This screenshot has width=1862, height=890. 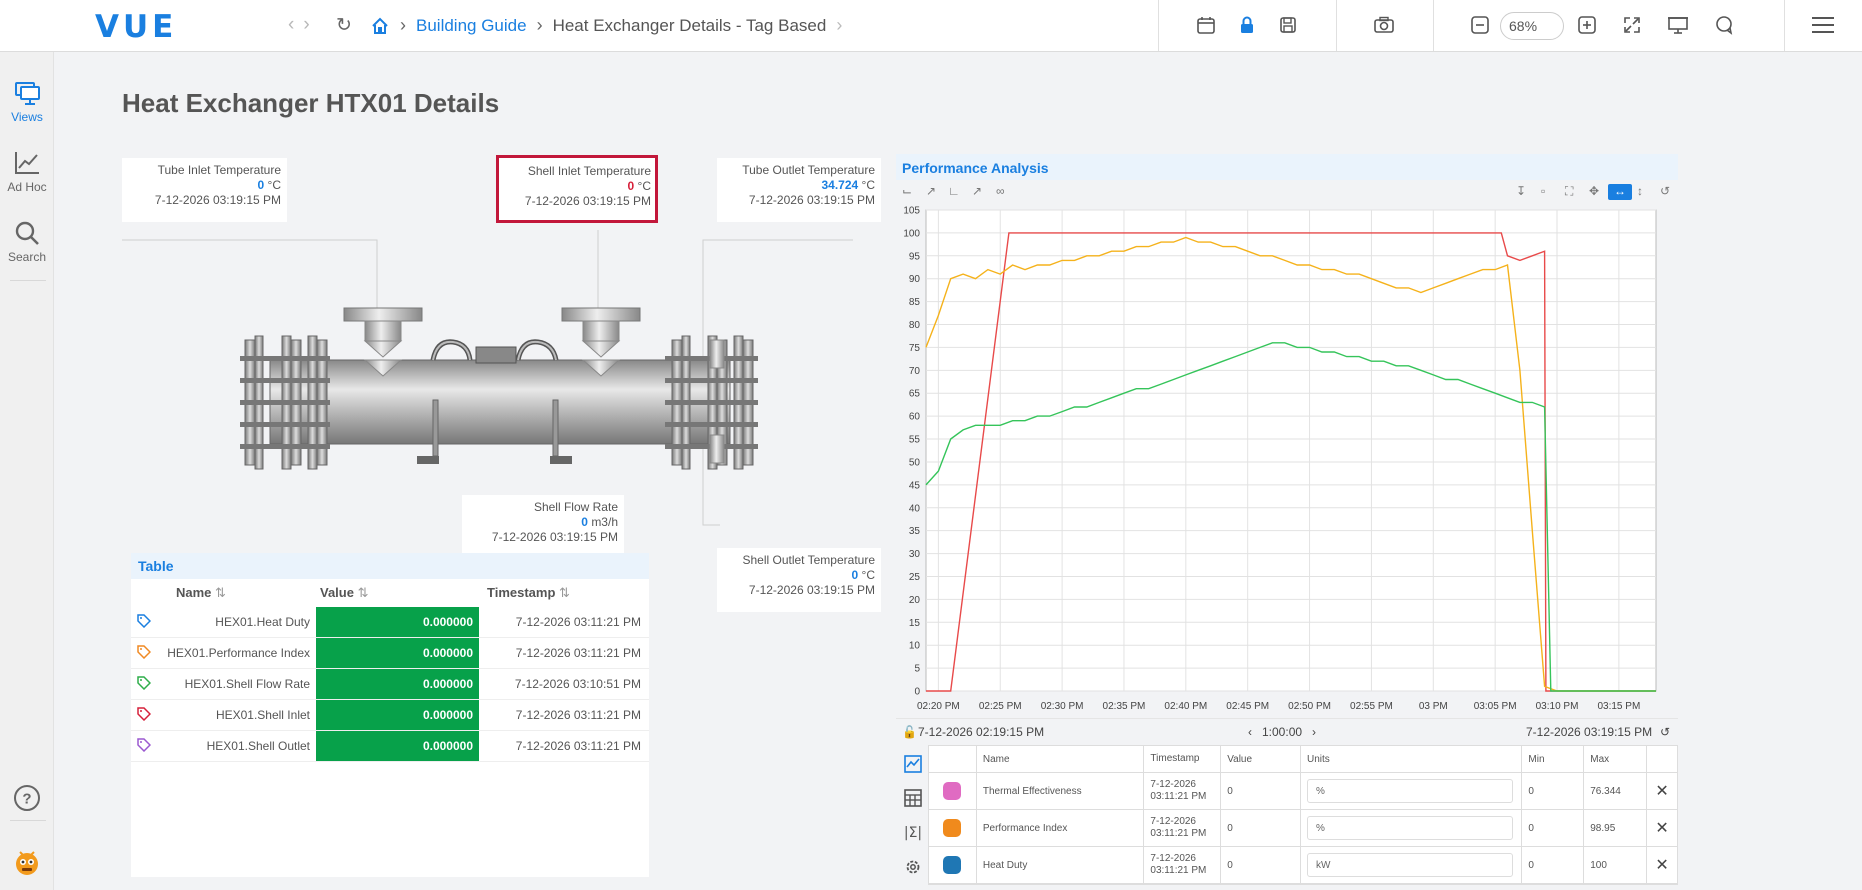 What do you see at coordinates (1410, 865) in the screenshot?
I see `units-input: kW` at bounding box center [1410, 865].